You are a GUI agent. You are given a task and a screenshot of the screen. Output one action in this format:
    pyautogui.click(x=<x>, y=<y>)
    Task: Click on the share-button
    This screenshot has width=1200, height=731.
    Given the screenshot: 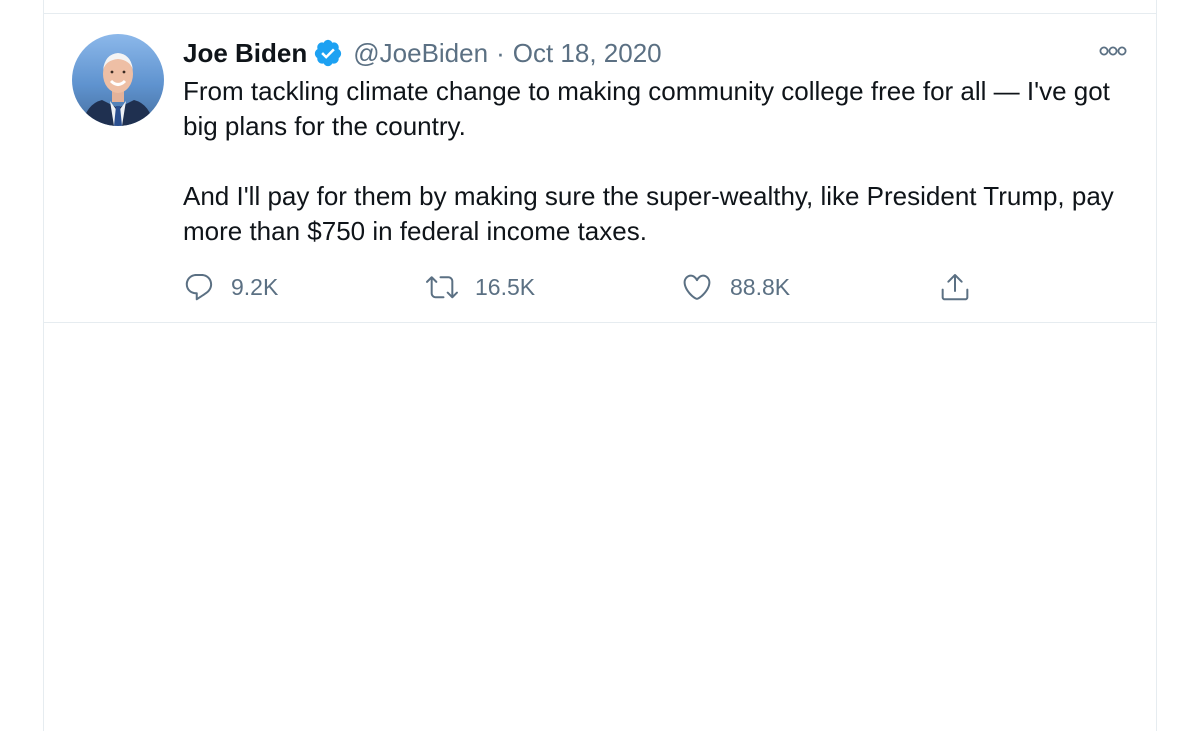 What is the action you would take?
    pyautogui.click(x=955, y=287)
    